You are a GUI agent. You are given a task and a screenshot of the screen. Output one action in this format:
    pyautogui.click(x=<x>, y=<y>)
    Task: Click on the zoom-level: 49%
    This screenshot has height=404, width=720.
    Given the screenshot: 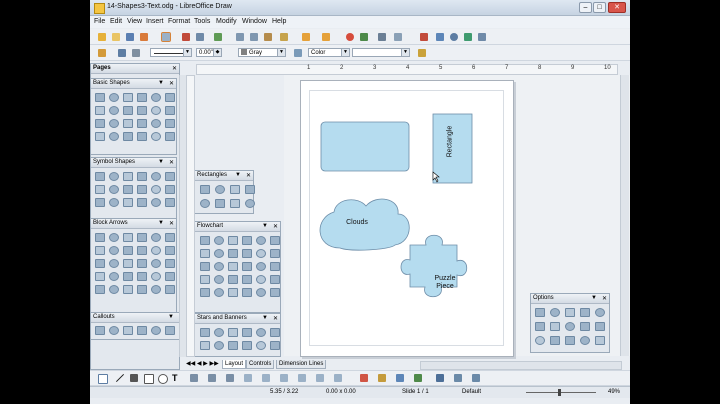 What is the action you would take?
    pyautogui.click(x=614, y=392)
    